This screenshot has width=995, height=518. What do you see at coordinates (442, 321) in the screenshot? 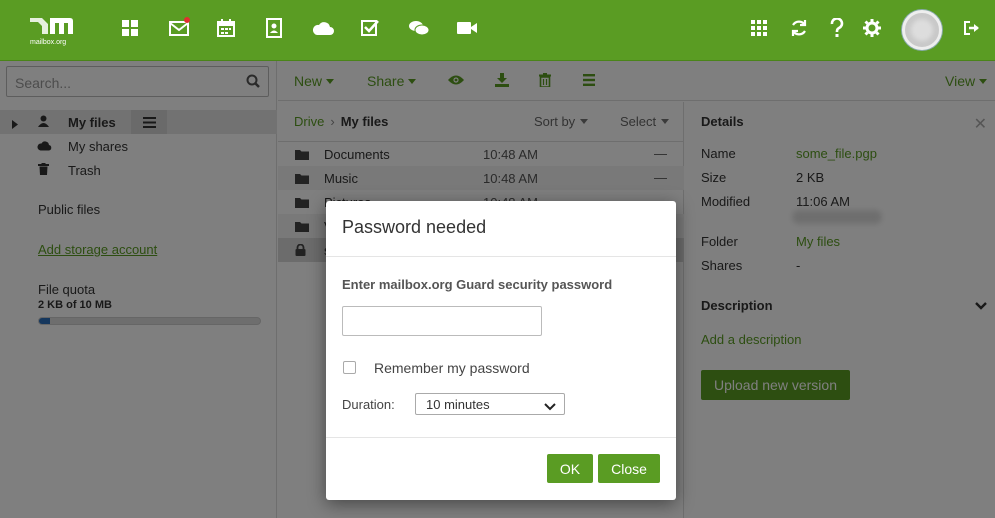
I see `password-field` at bounding box center [442, 321].